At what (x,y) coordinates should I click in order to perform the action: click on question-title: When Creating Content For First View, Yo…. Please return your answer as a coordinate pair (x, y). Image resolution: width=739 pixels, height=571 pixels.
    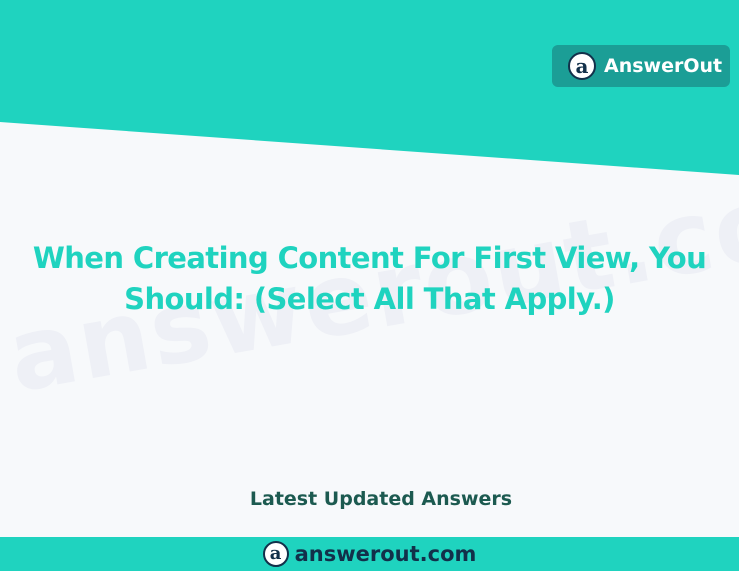
    Looking at the image, I should click on (369, 279).